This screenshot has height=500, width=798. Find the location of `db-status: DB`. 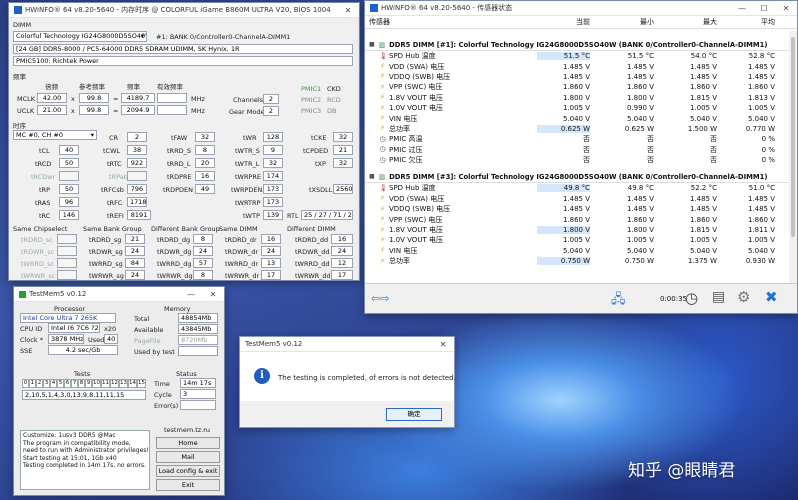

db-status: DB is located at coordinates (332, 111).